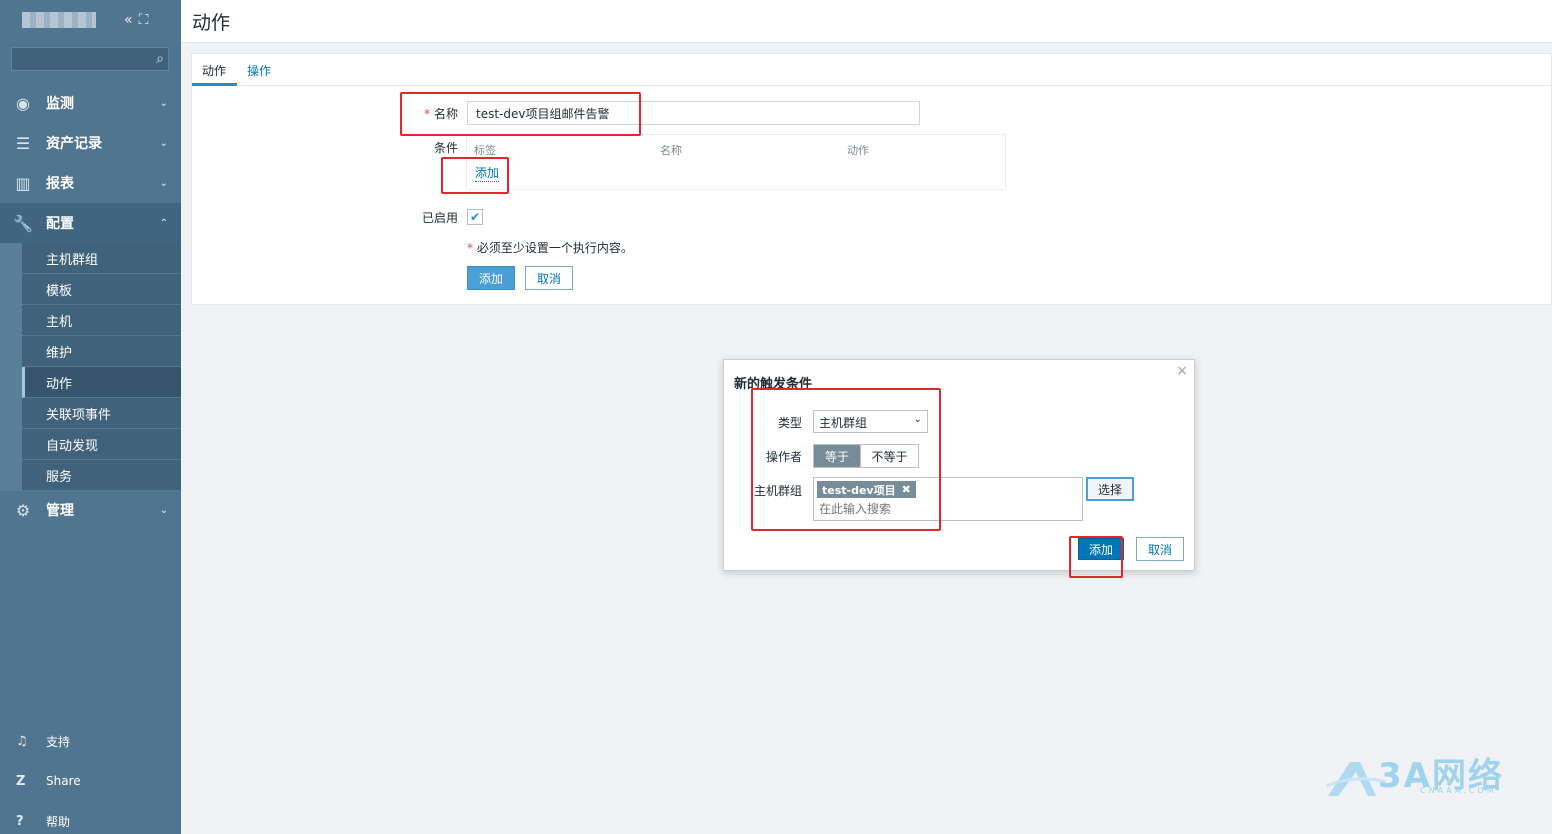  I want to click on watermark-subtext: CNAAA.COM, so click(1458, 790).